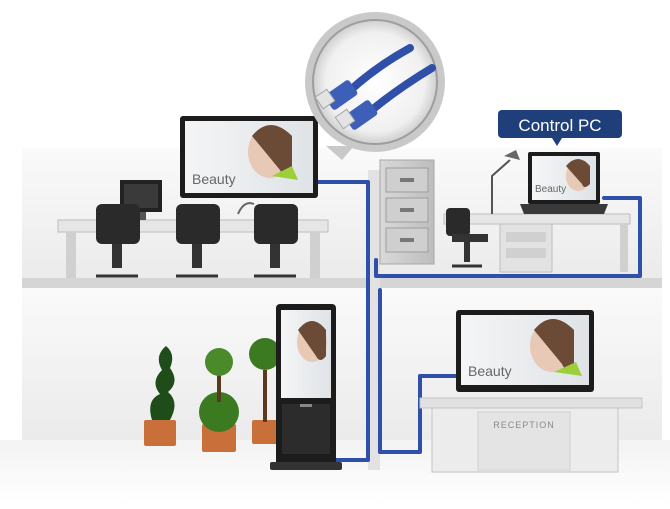 The height and width of the screenshot is (509, 670). What do you see at coordinates (525, 351) in the screenshot?
I see `reception-display: Beauty` at bounding box center [525, 351].